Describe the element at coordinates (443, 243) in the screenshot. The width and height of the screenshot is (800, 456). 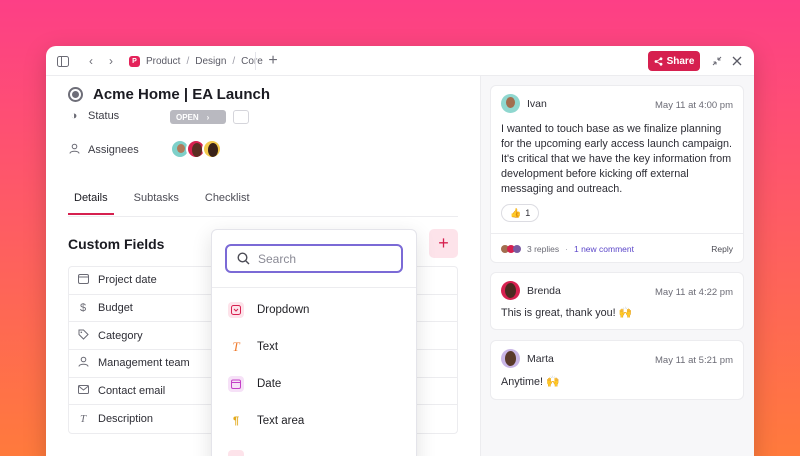
I see `add-field-button: +` at that location.